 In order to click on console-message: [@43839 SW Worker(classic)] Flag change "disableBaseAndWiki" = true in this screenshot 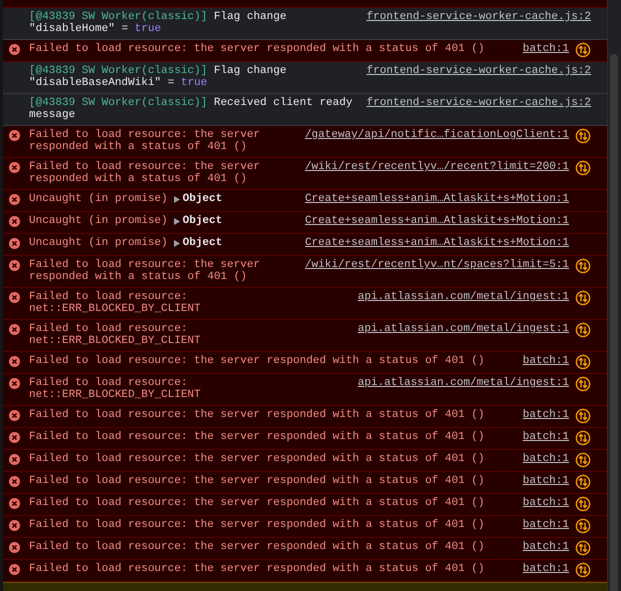, I will do `click(158, 77)`.